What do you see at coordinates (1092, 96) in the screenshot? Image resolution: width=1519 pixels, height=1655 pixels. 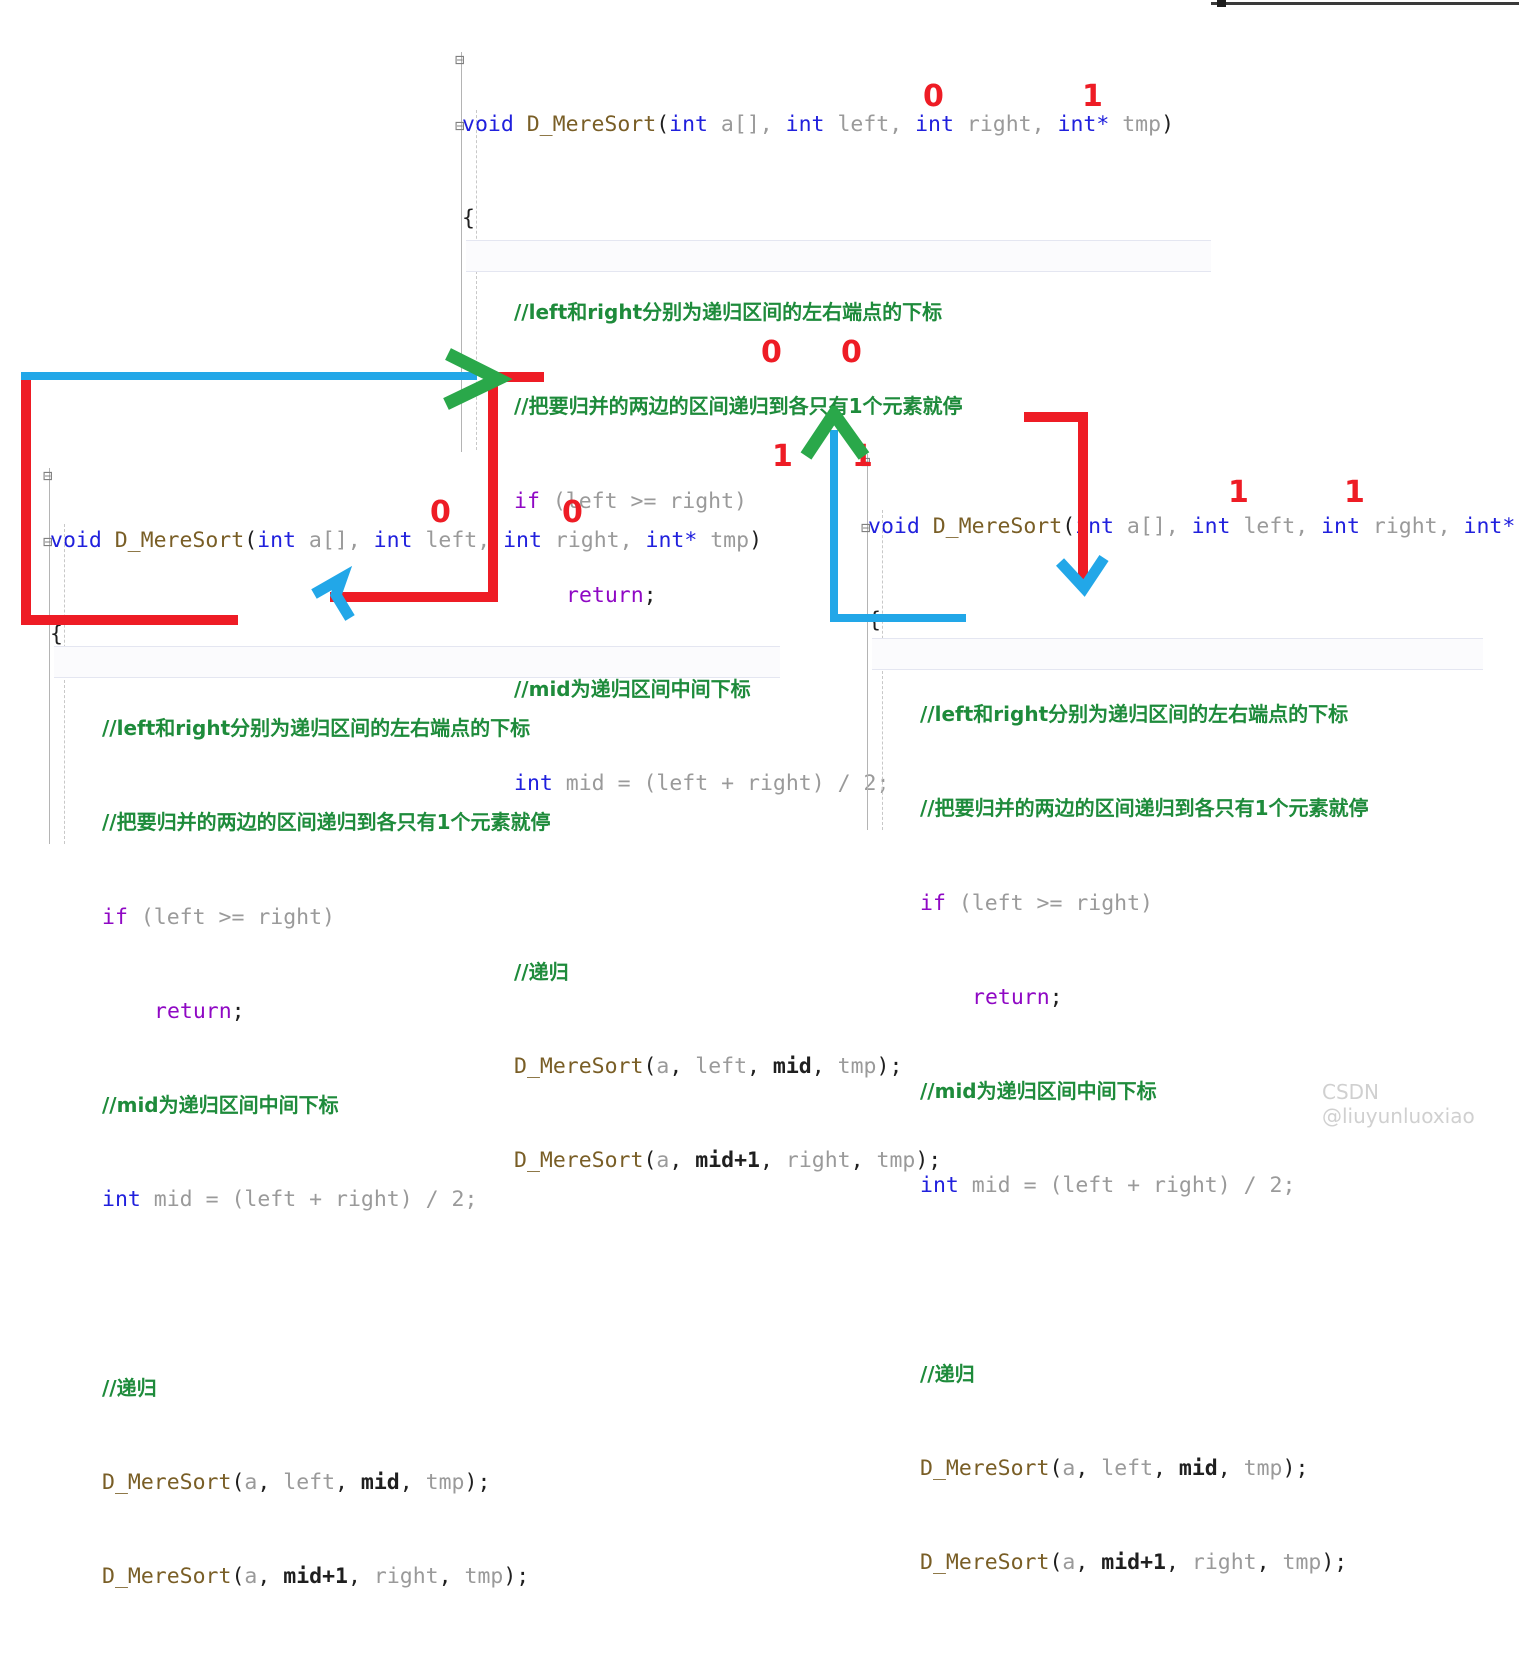 I see `marker-top-right-param: 1` at bounding box center [1092, 96].